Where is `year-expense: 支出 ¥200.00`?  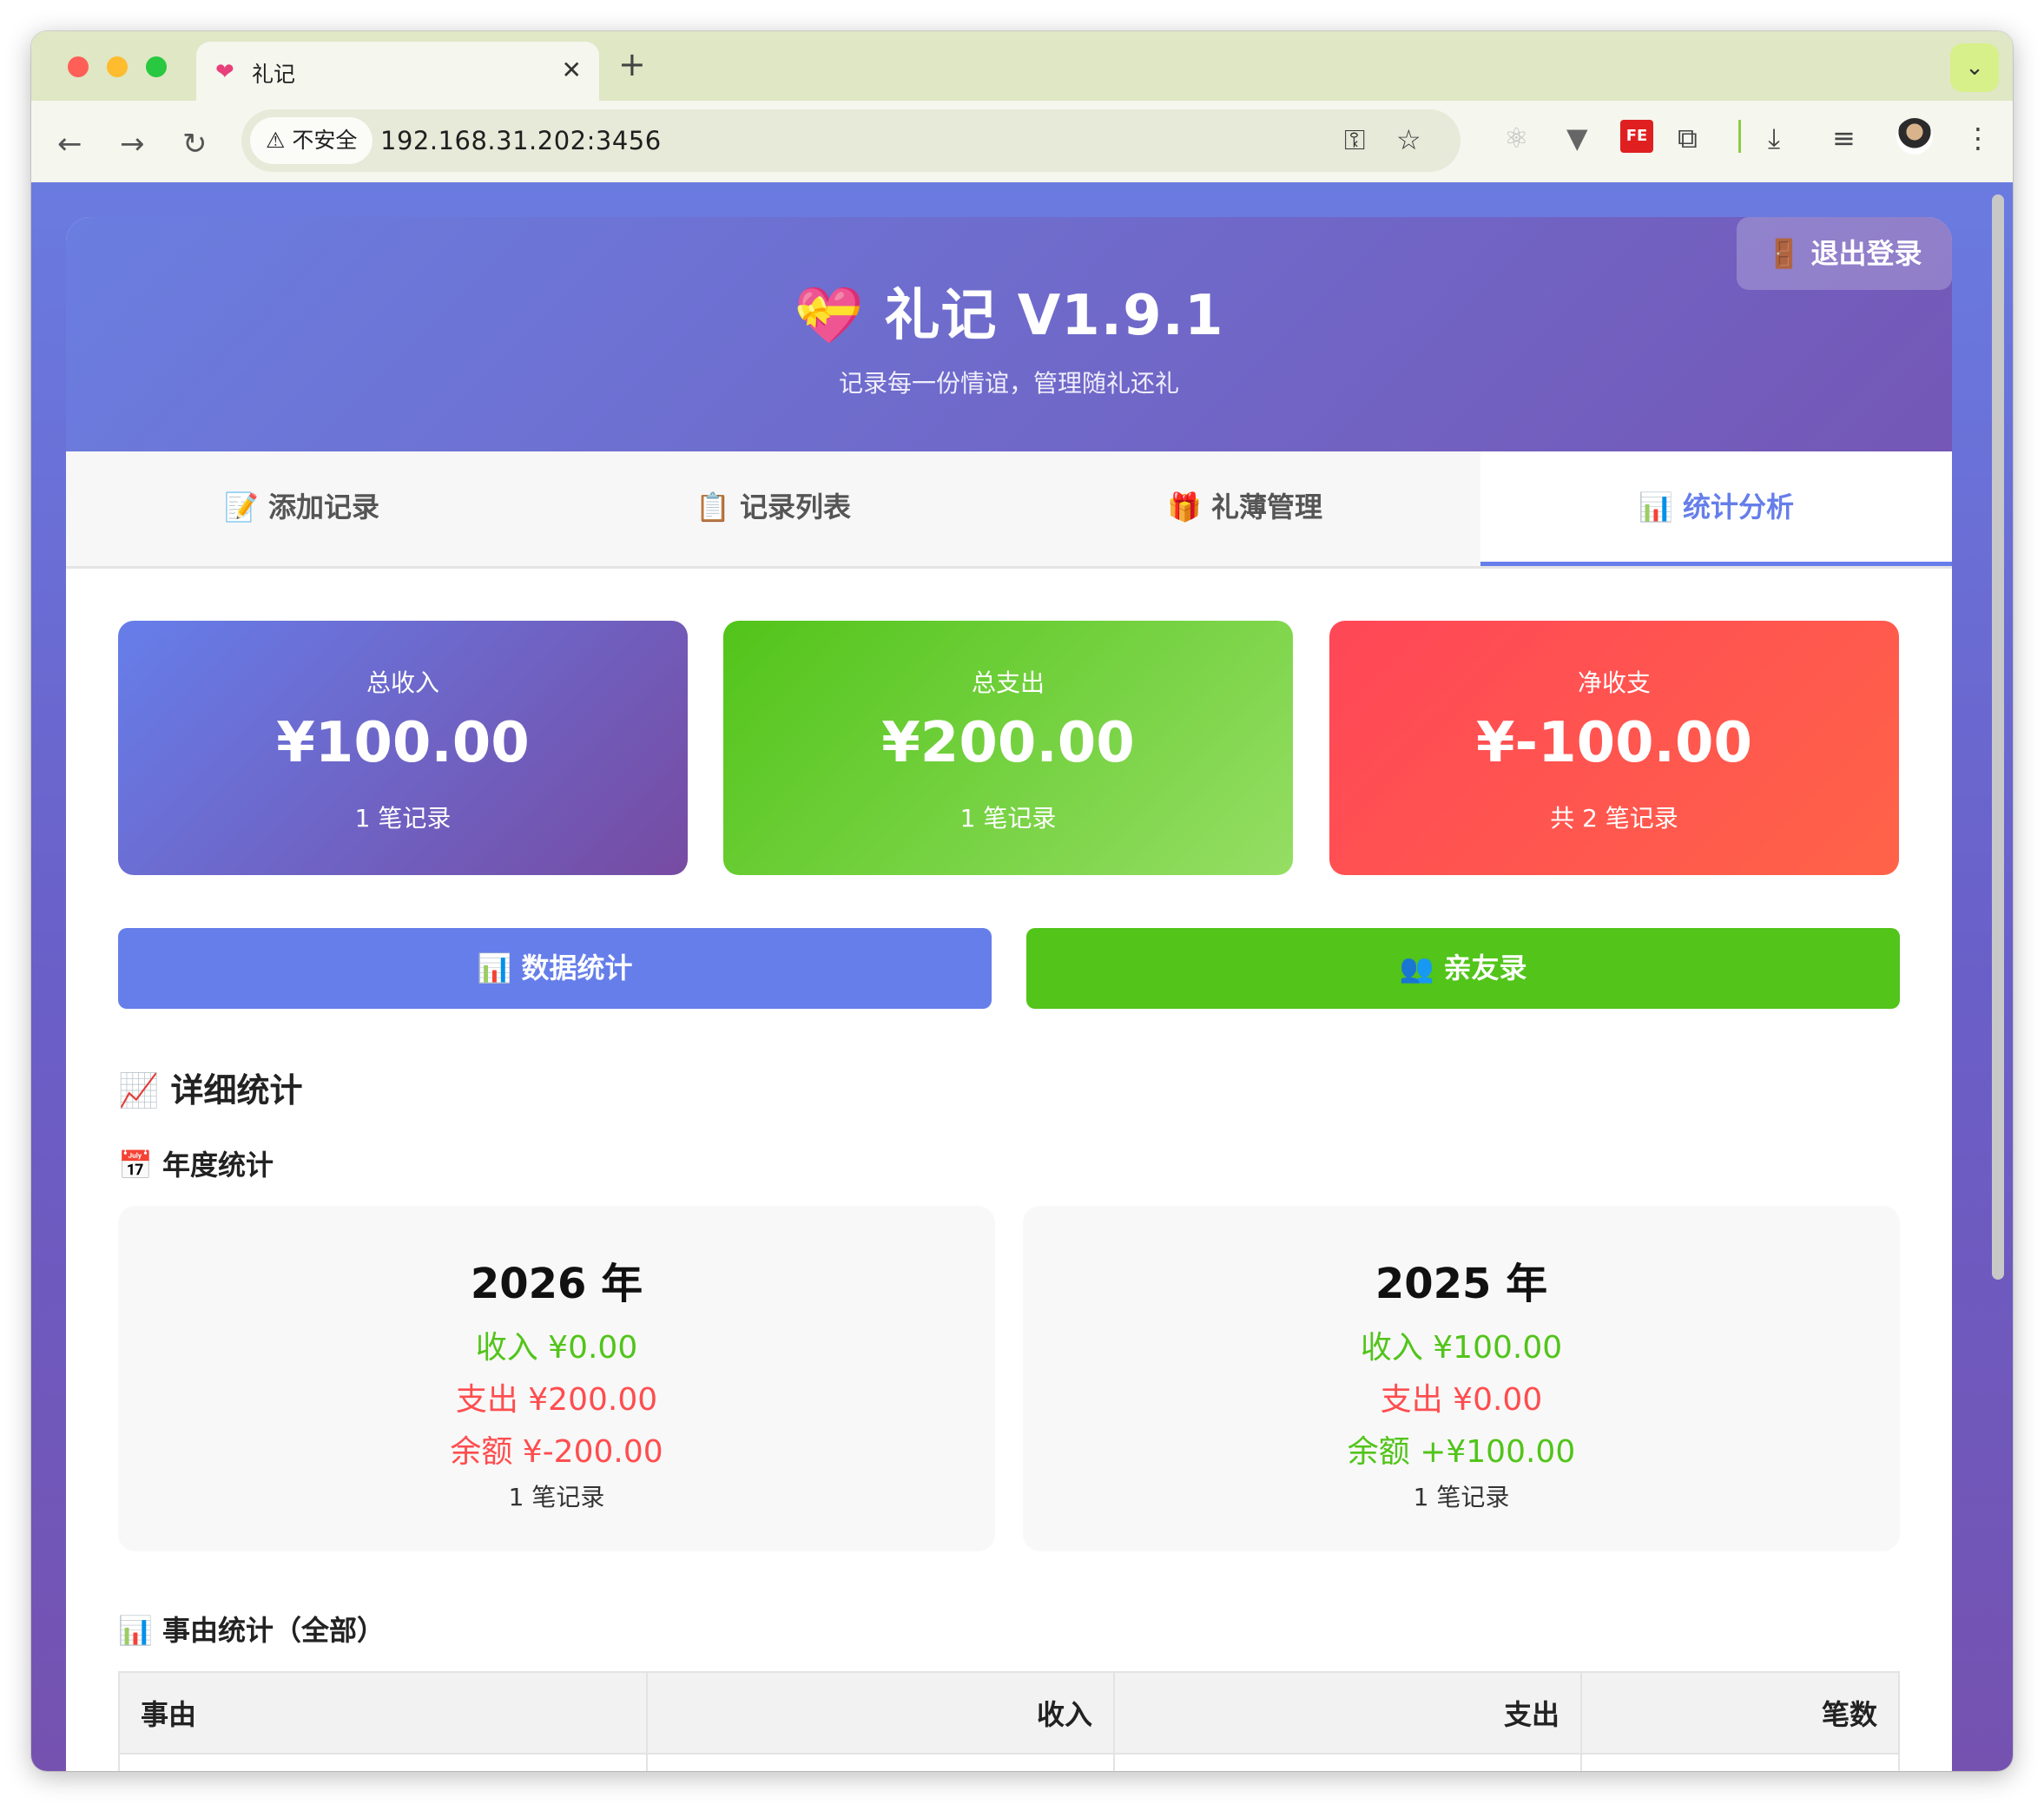 year-expense: 支出 ¥200.00 is located at coordinates (556, 1400).